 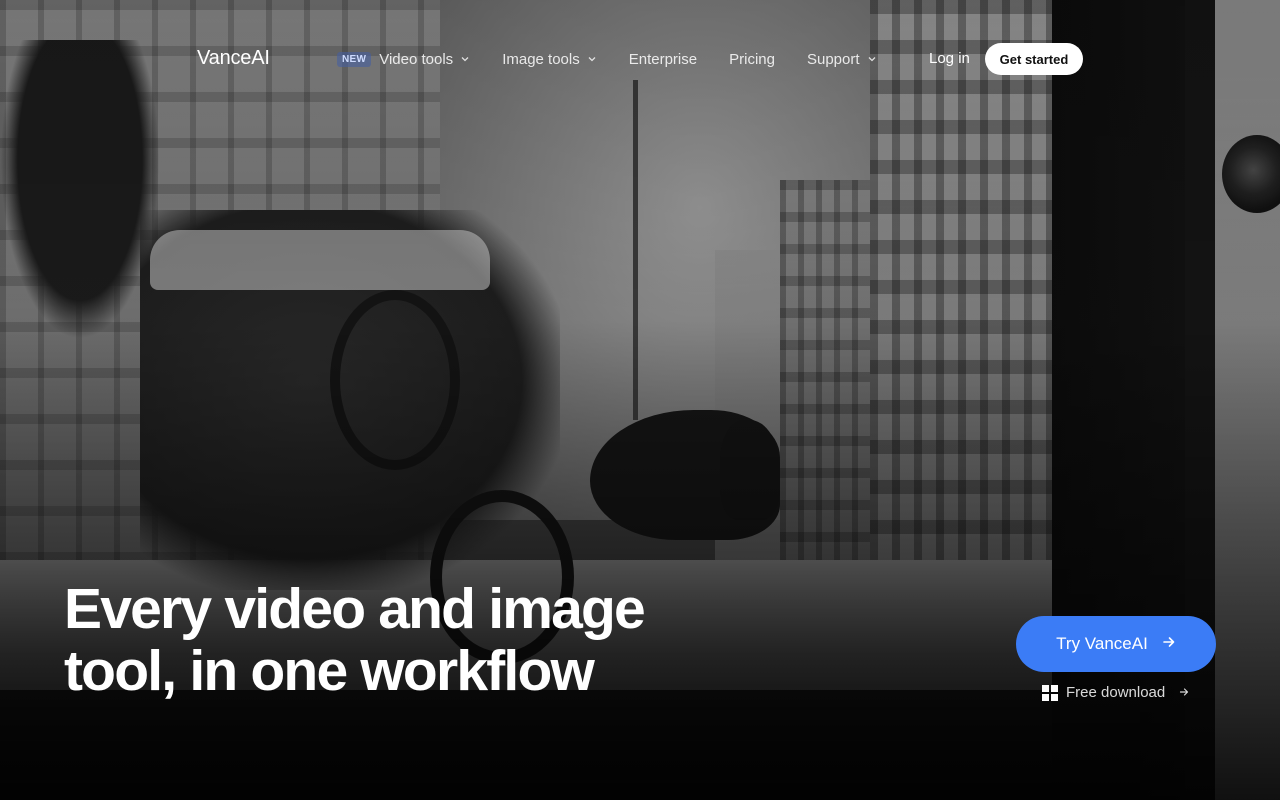 I want to click on windows-icon, so click(x=1050, y=692).